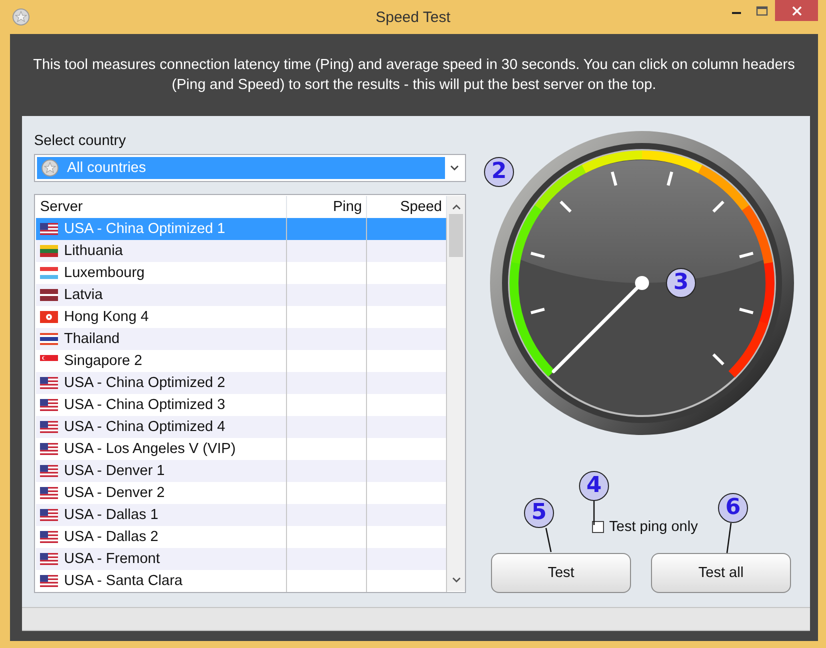 The width and height of the screenshot is (826, 648). I want to click on scrollbar, so click(456, 393).